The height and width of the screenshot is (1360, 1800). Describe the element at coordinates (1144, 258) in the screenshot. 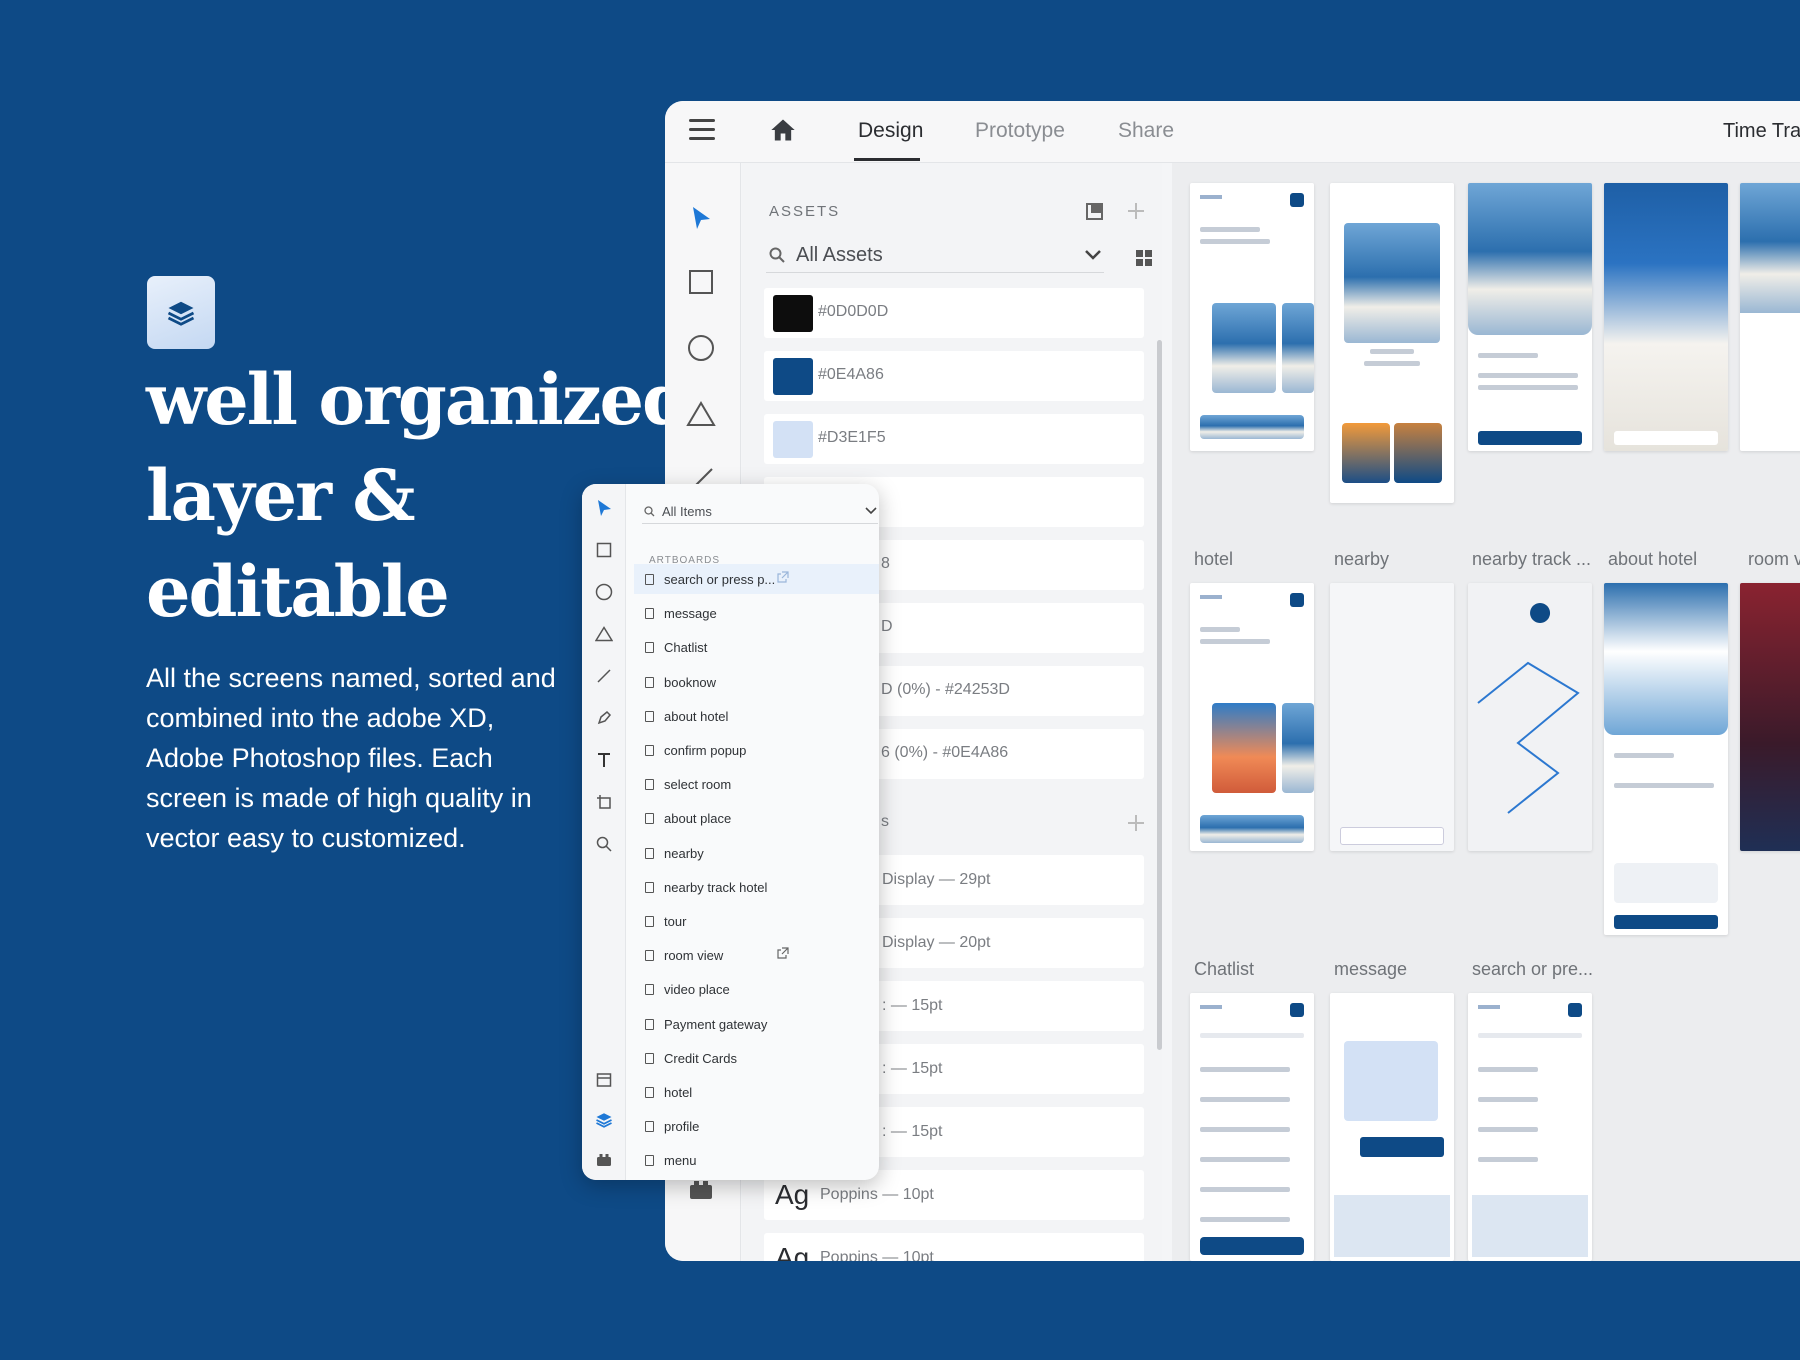

I see `grid-view-icon` at that location.